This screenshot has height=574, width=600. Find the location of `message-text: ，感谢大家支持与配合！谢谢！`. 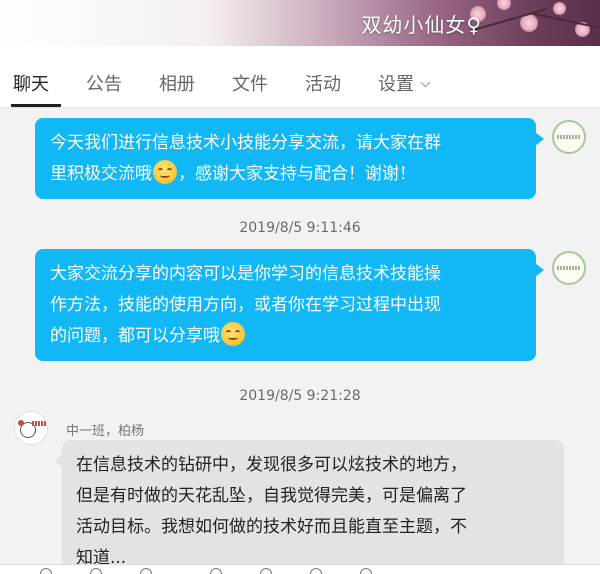

message-text: ，感谢大家支持与配合！谢谢！ is located at coordinates (297, 174).